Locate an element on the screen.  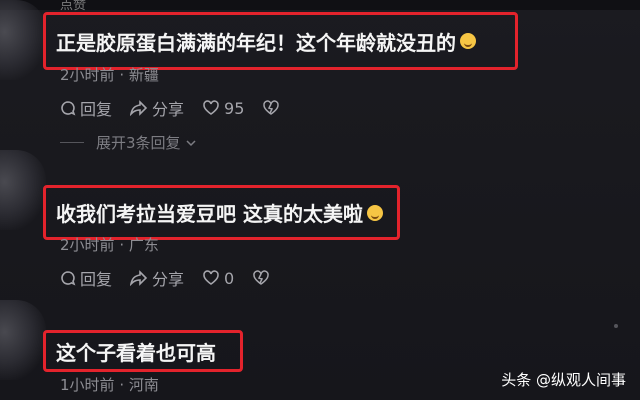
smile-icon is located at coordinates (374, 212).